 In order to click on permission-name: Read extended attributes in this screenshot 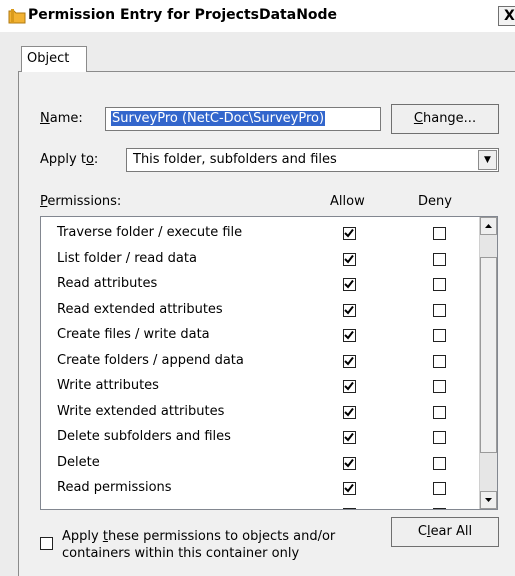, I will do `click(140, 309)`.